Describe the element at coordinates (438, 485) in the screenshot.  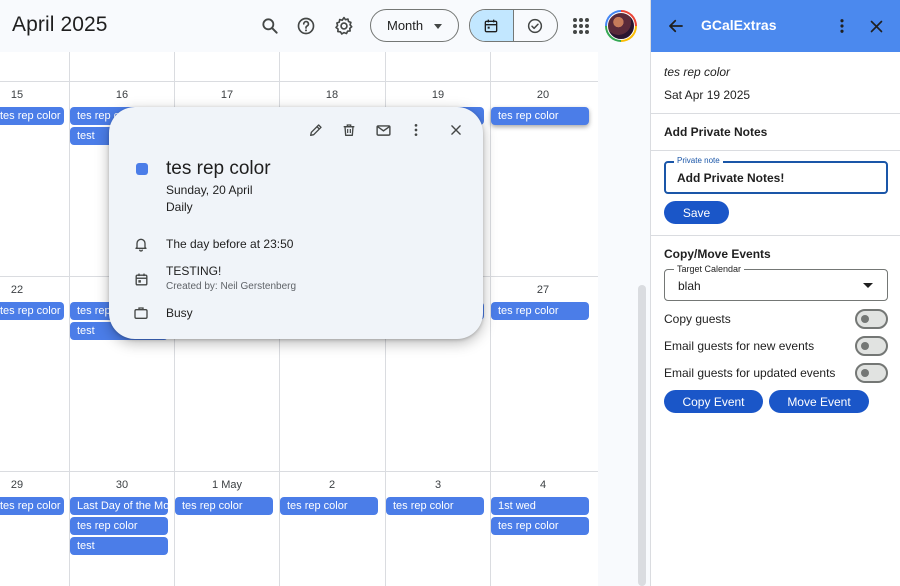
I see `day-number: 3` at that location.